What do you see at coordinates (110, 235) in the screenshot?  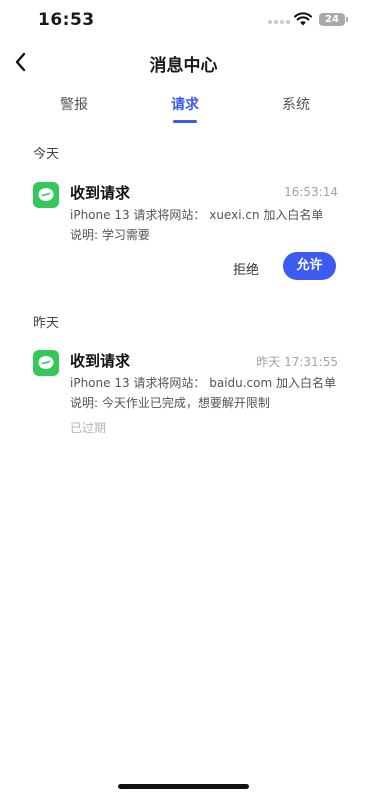 I see `request-note: 说明: 学习需要` at bounding box center [110, 235].